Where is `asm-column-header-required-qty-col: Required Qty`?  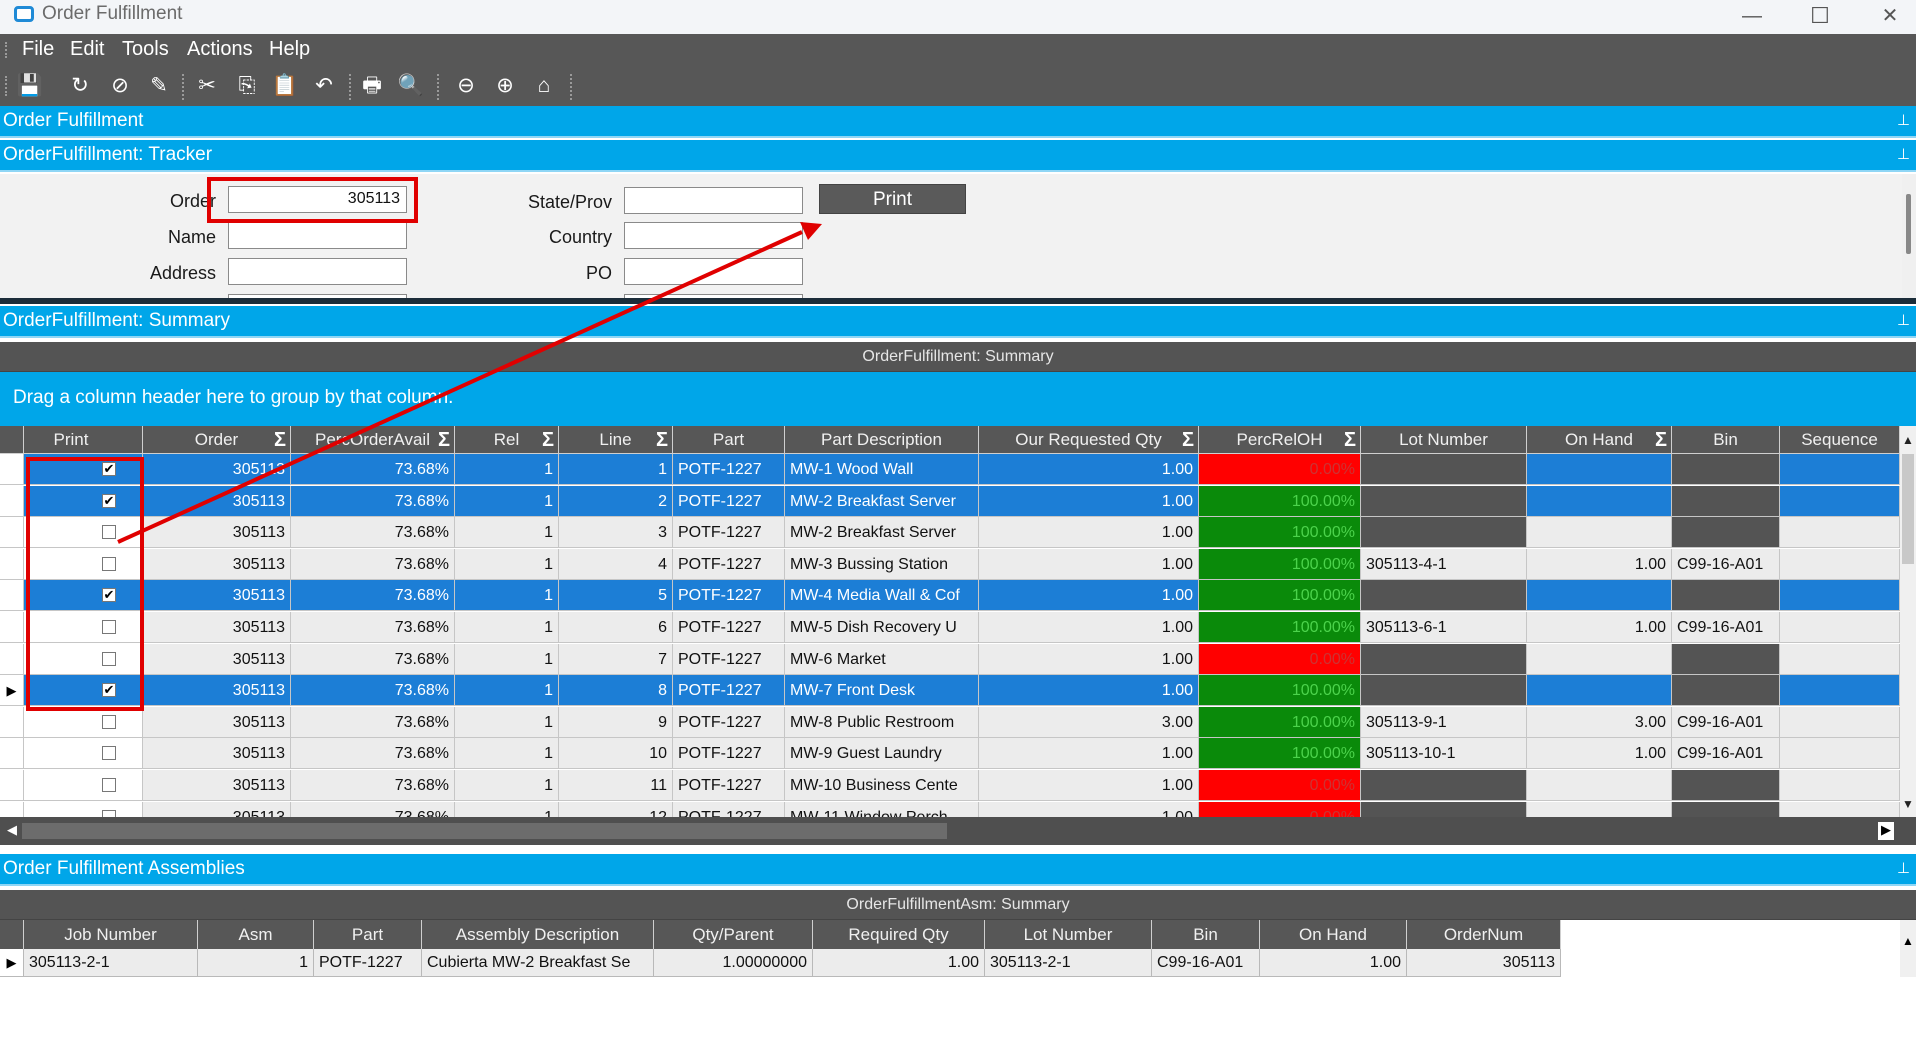 asm-column-header-required-qty-col: Required Qty is located at coordinates (899, 934).